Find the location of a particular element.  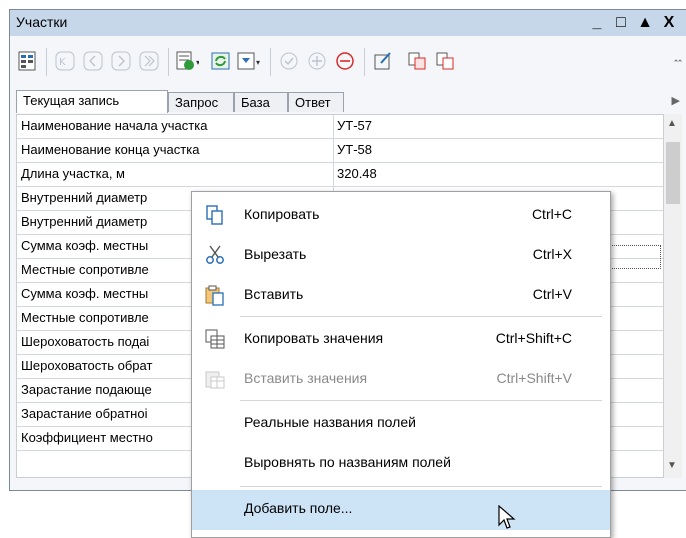

first-record-icon: K is located at coordinates (65, 61).